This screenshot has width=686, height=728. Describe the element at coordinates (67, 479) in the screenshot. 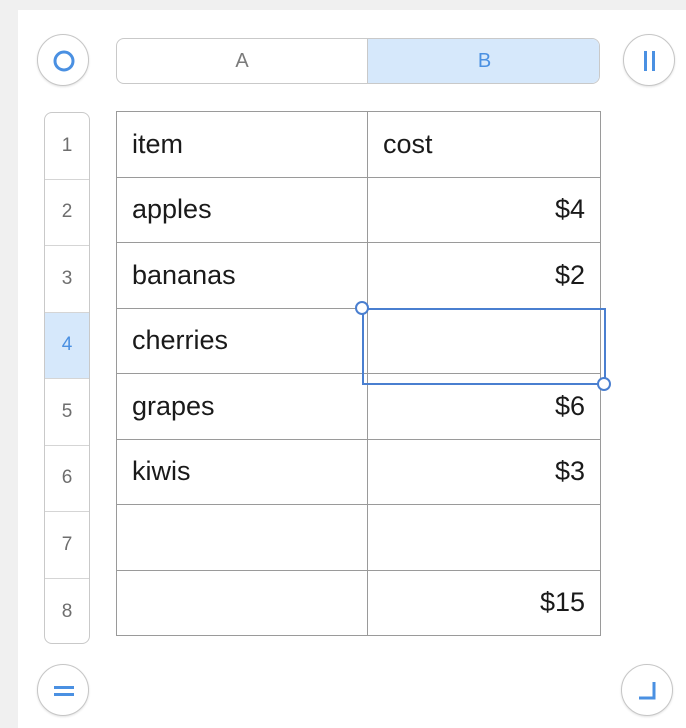

I see `row-header-6: 6` at that location.